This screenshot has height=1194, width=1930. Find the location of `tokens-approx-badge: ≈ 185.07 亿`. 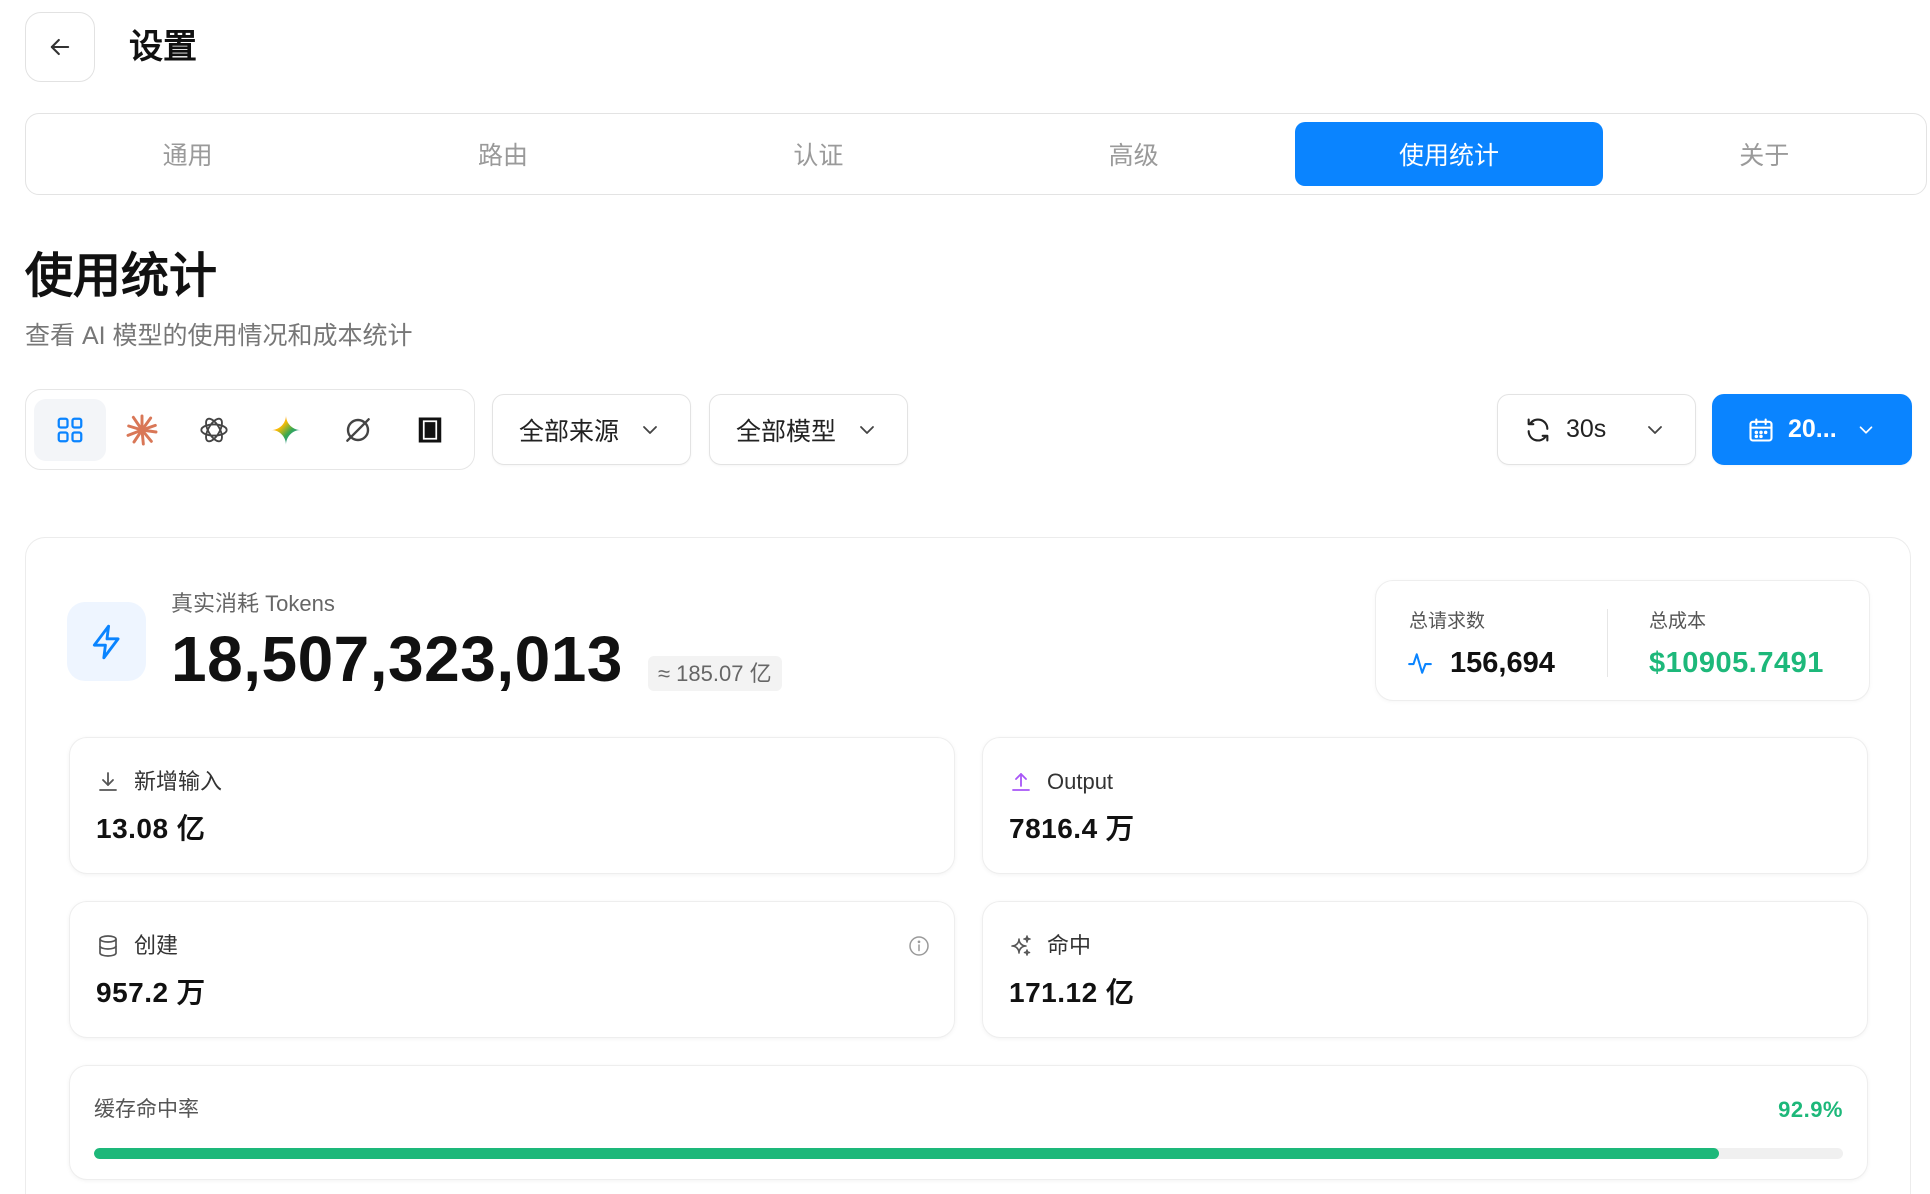

tokens-approx-badge: ≈ 185.07 亿 is located at coordinates (715, 673).